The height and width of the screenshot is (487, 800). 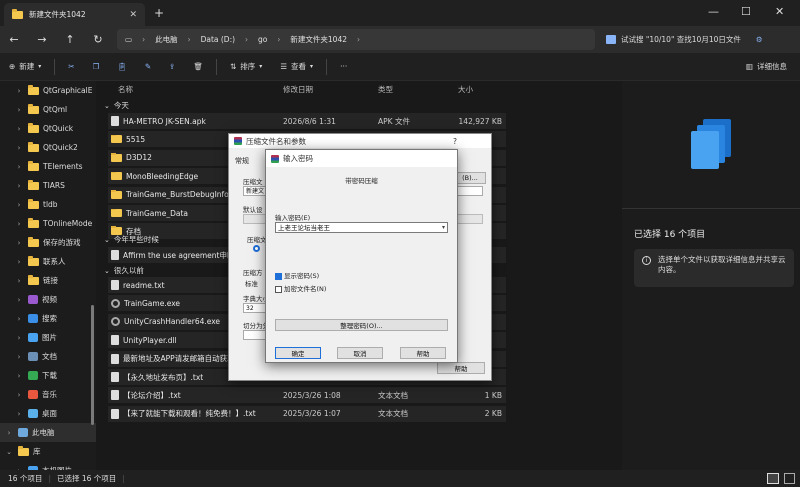 I want to click on col-type: 类型, so click(x=385, y=89).